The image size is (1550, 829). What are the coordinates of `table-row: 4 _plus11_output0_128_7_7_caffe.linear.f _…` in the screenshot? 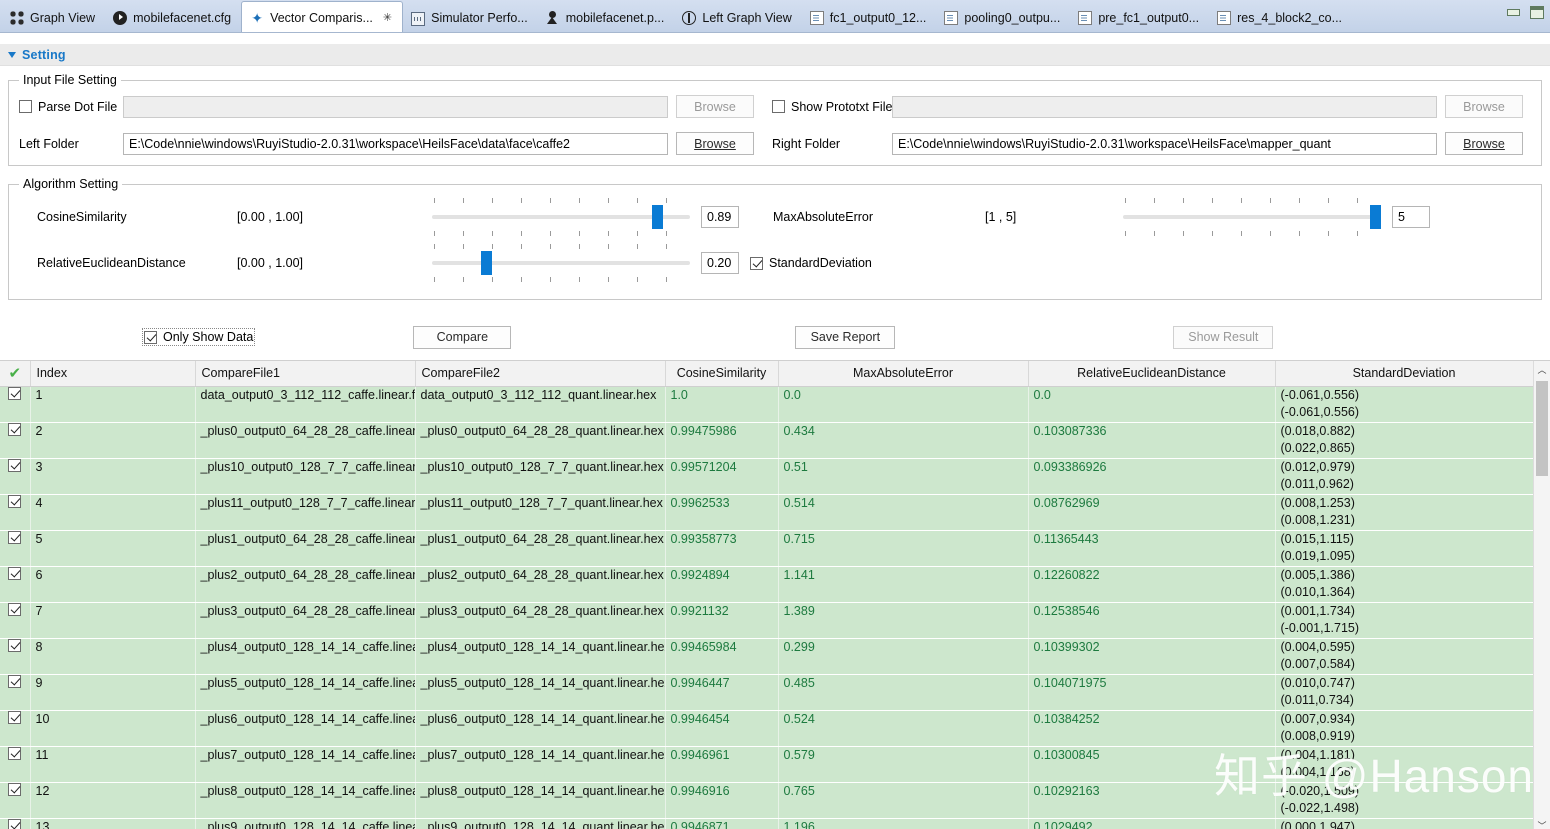 It's located at (766, 512).